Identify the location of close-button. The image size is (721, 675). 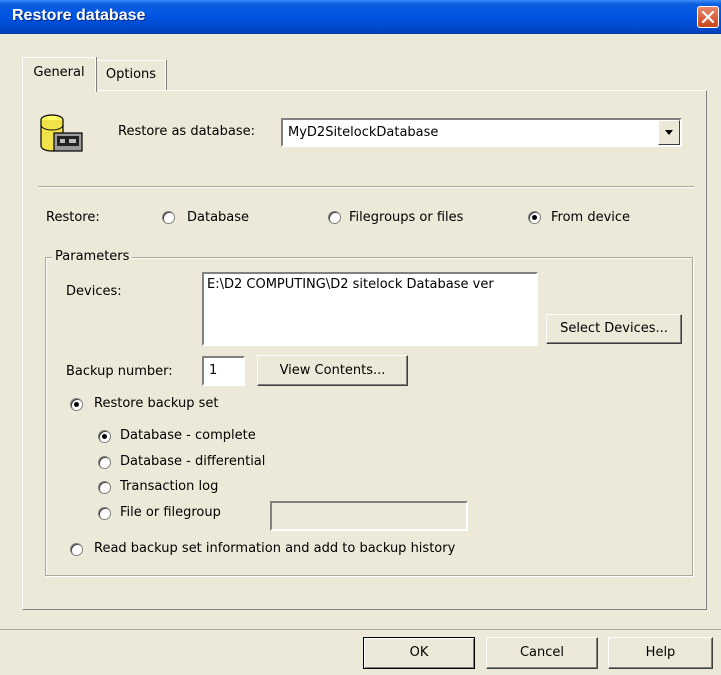
(708, 17).